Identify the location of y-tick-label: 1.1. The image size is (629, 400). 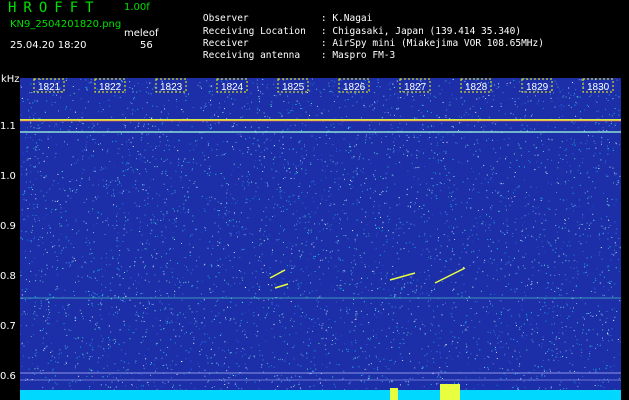
(8, 126).